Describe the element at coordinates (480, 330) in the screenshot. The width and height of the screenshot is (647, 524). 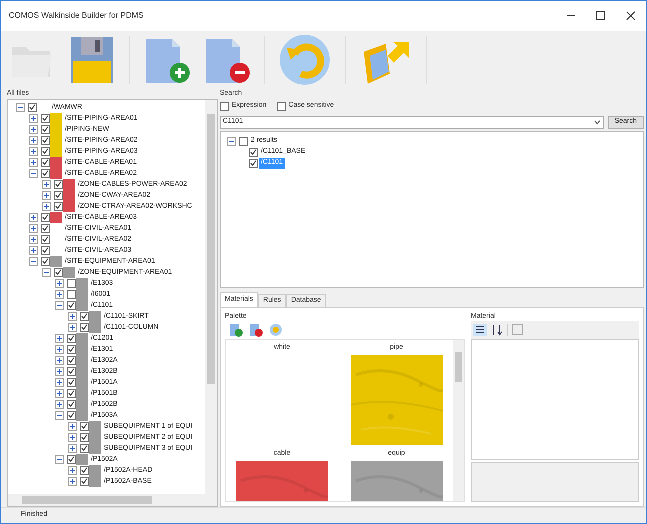
I see `categorized-icon` at that location.